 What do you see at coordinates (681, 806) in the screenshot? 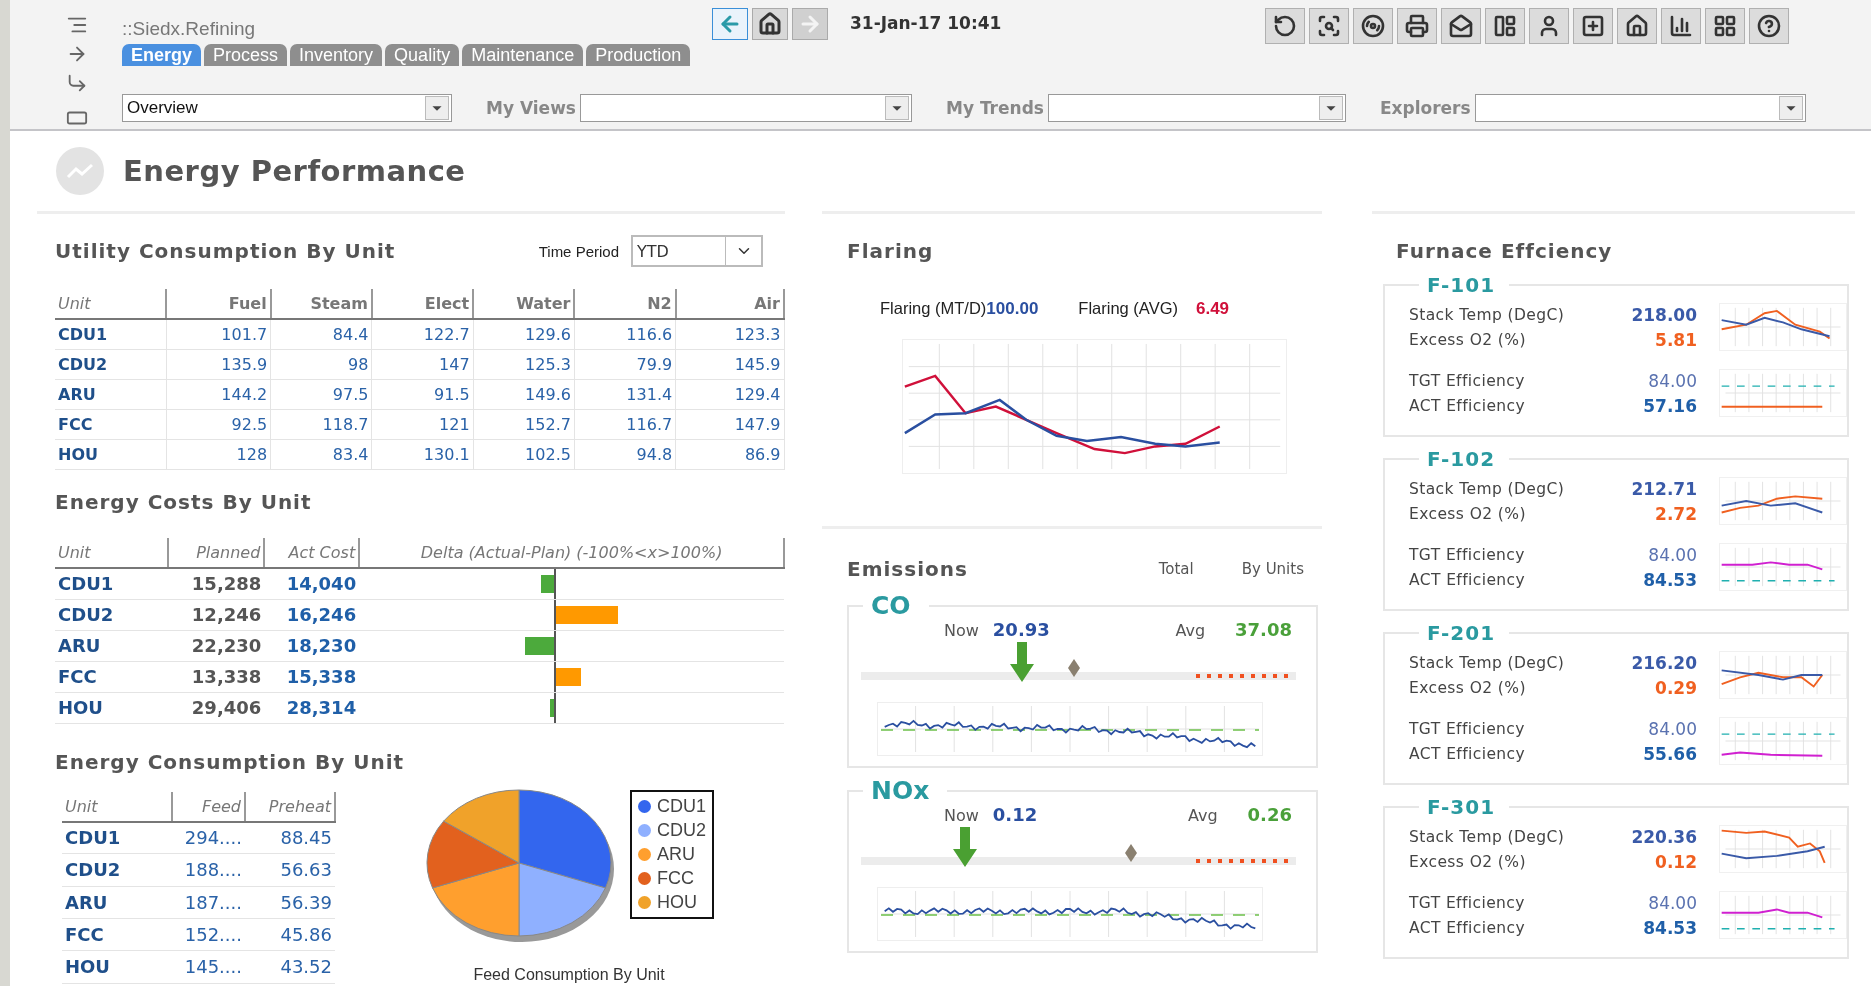
I see `legend-label: CDU1` at bounding box center [681, 806].